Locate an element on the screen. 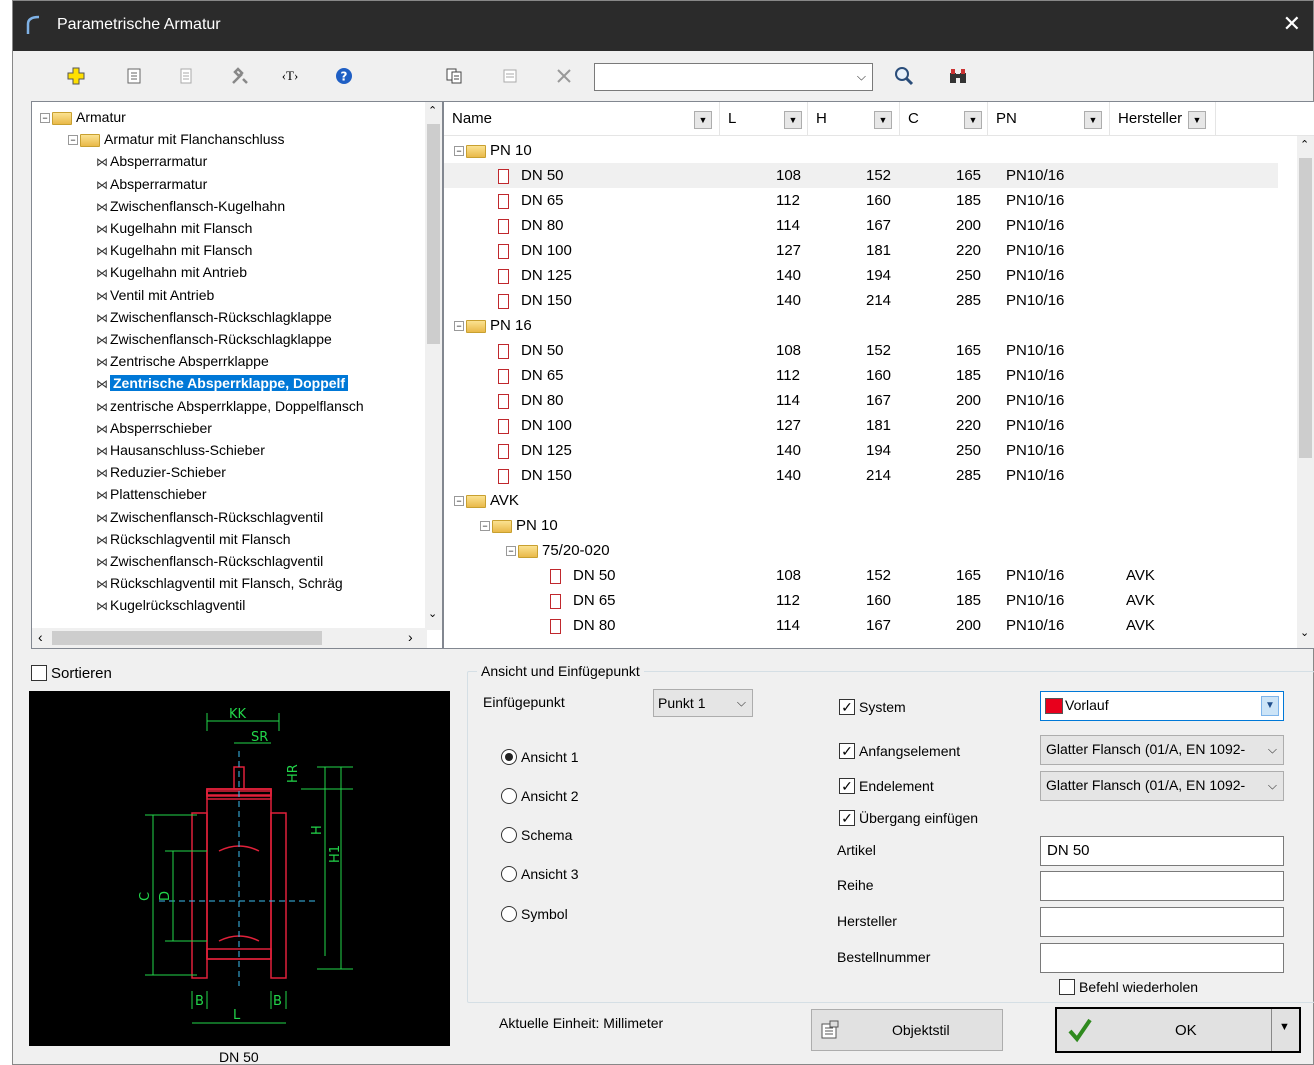  tools-icon is located at coordinates (240, 76).